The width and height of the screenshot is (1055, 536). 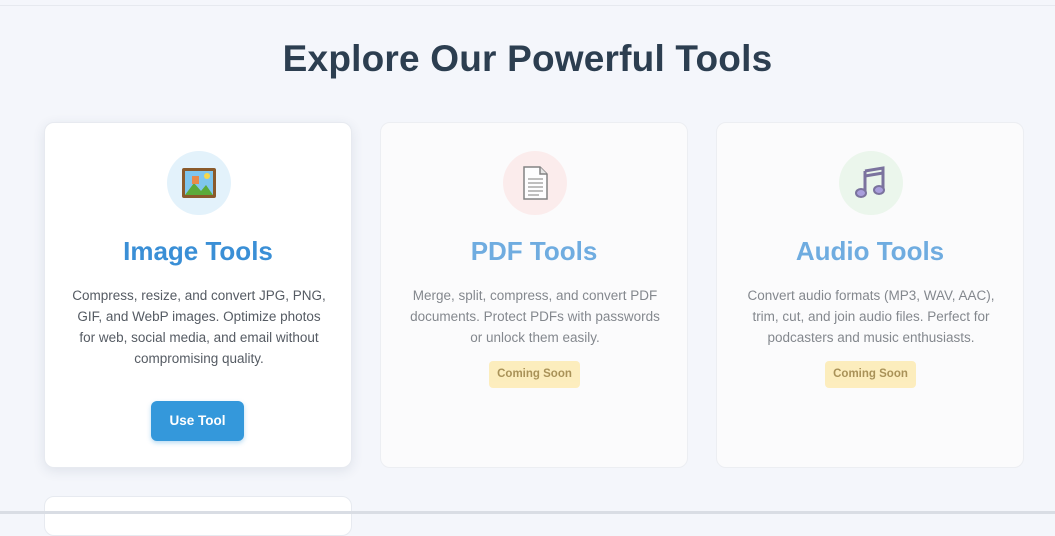 I want to click on audio-tools-icon-circle, so click(x=871, y=183).